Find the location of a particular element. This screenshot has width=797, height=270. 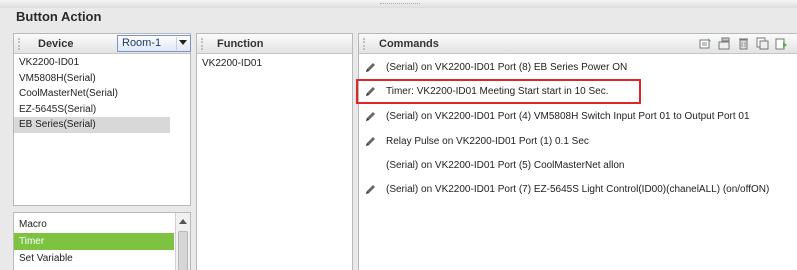

room-select: Room-1 is located at coordinates (154, 43).